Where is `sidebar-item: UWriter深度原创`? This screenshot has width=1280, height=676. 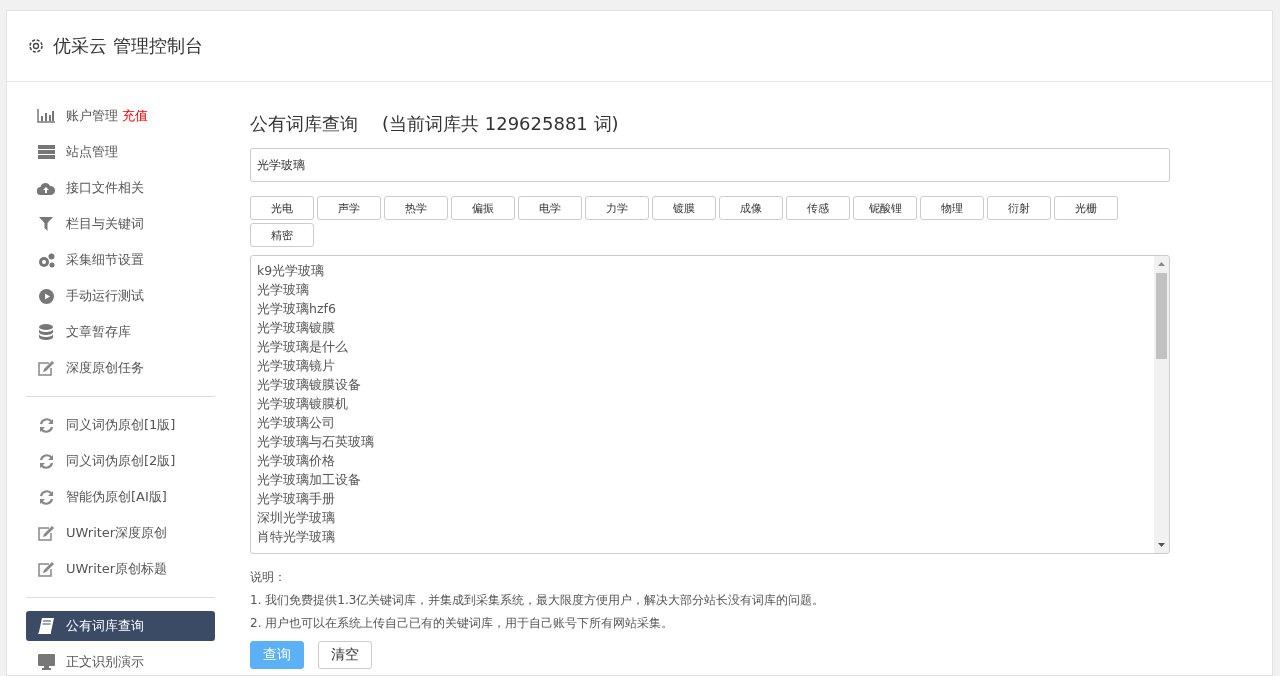
sidebar-item: UWriter深度原创 is located at coordinates (120, 533).